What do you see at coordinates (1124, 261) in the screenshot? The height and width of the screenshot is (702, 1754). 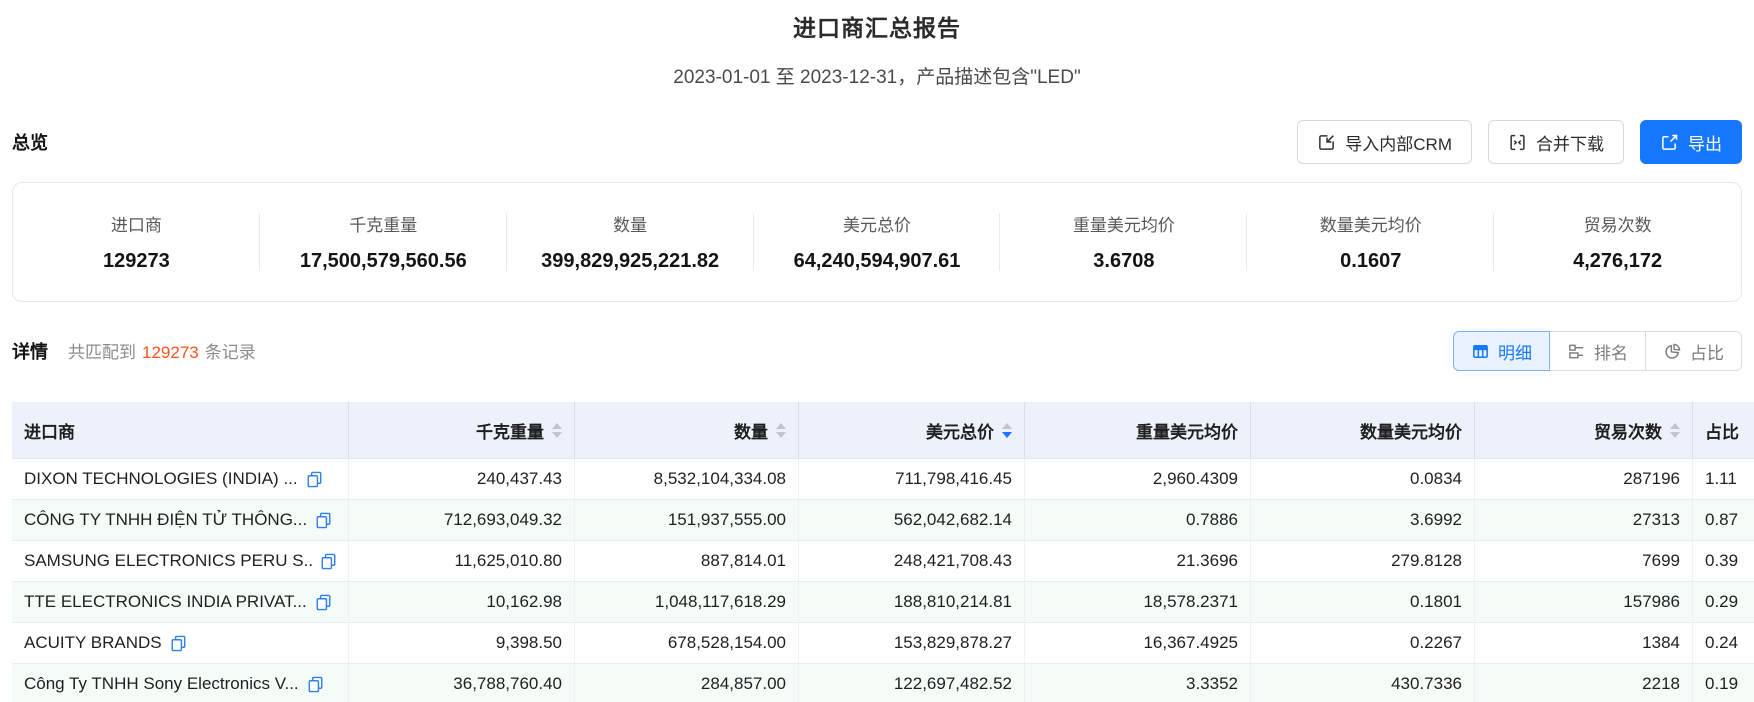 I see `stat-value: 3.6708` at bounding box center [1124, 261].